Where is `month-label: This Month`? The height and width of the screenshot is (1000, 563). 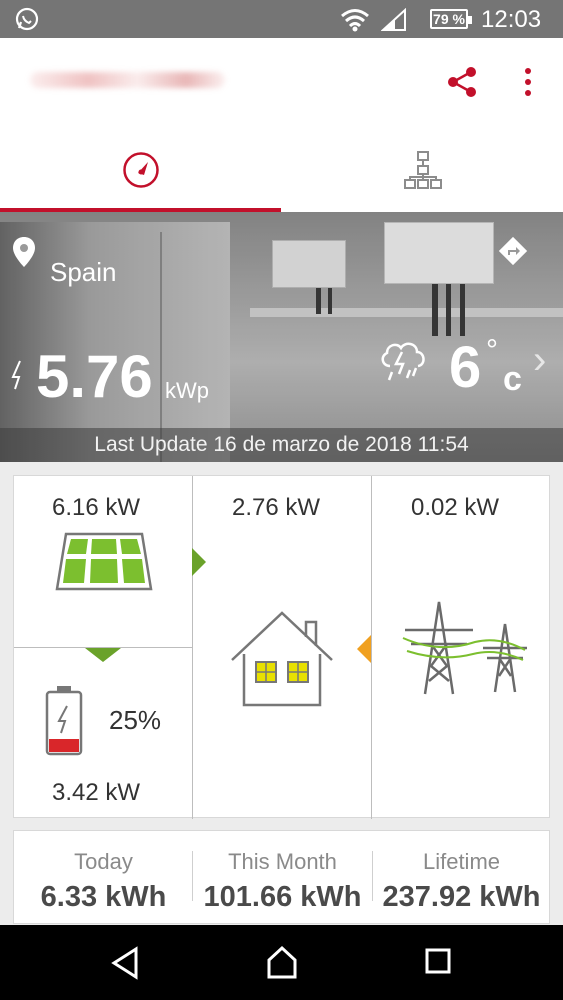 month-label: This Month is located at coordinates (282, 861).